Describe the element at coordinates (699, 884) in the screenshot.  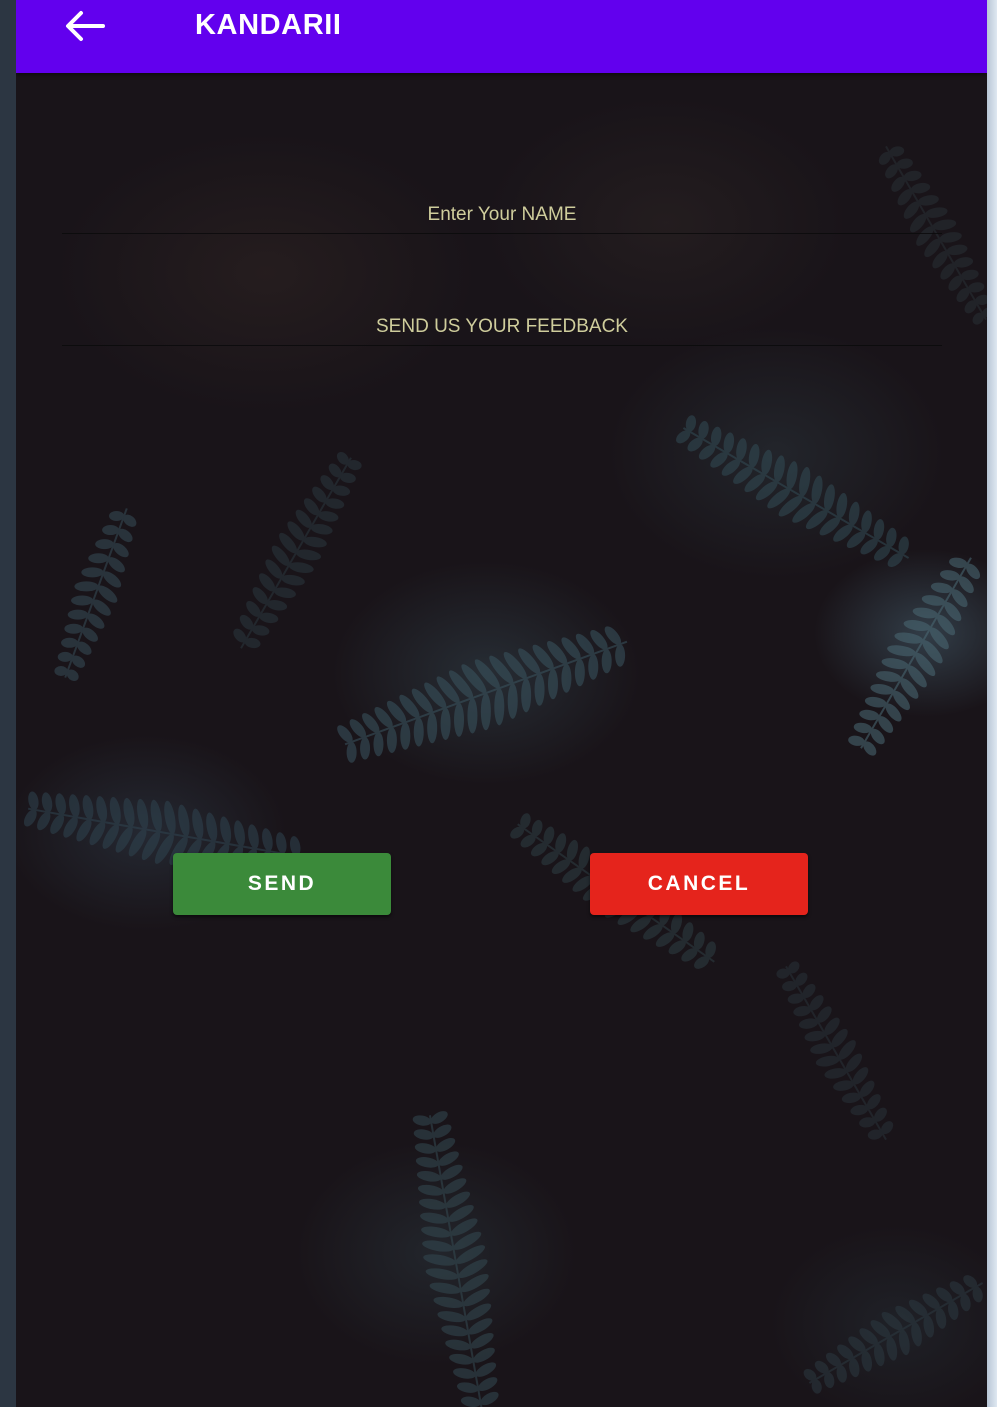
I see `cancel-button: CANCEL` at that location.